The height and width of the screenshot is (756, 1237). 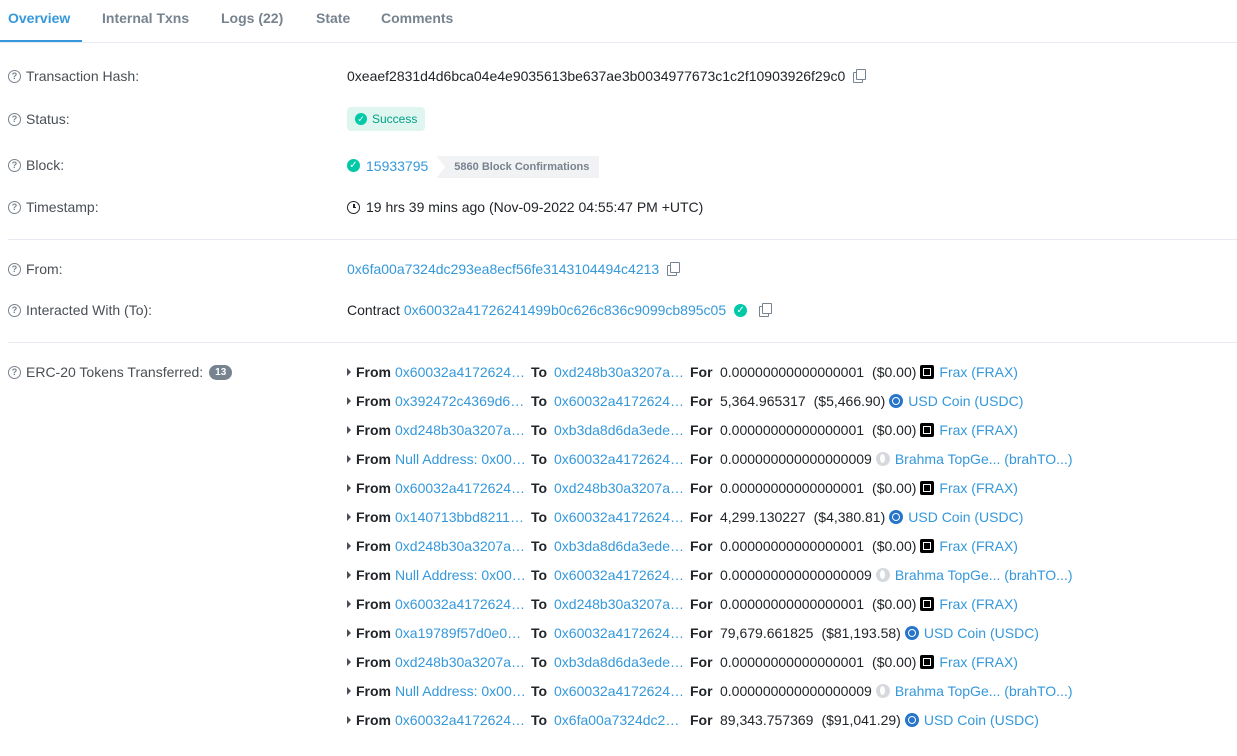 I want to click on tab-internal-txns: Internal Txns, so click(x=145, y=18).